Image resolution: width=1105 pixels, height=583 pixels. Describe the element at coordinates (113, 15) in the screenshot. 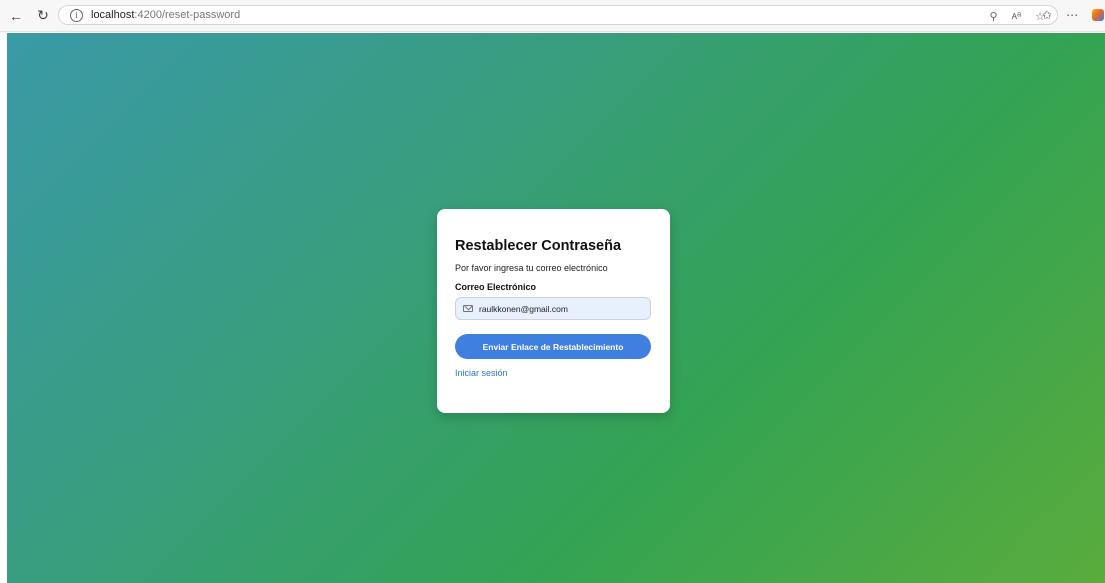

I see `url-host: localhost` at that location.